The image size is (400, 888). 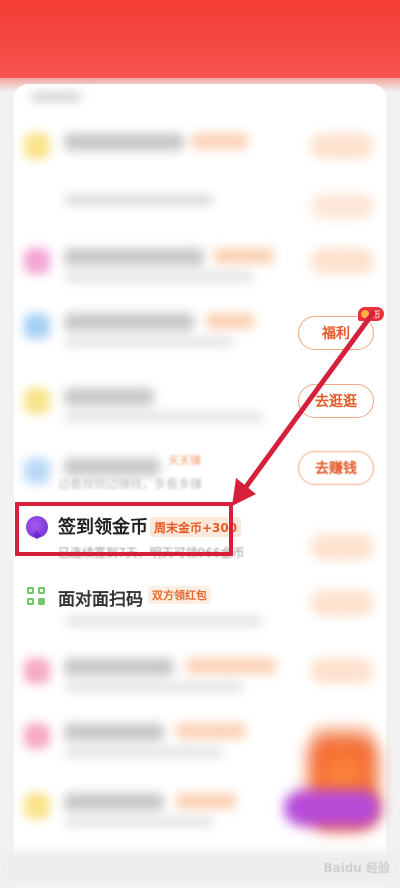 I want to click on annotation-arrow, so click(x=304, y=408).